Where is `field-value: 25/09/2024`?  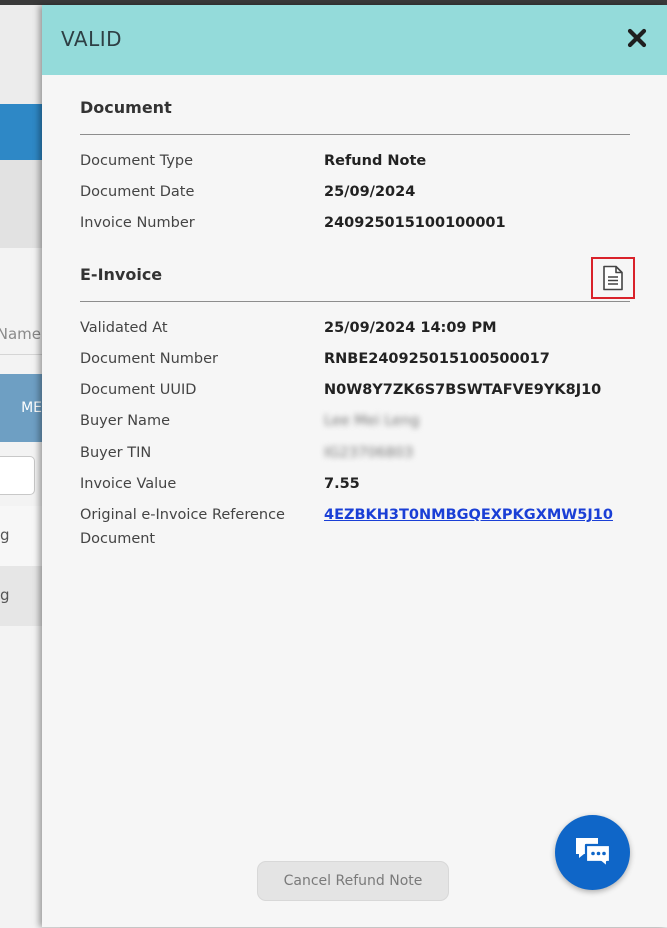 field-value: 25/09/2024 is located at coordinates (370, 192).